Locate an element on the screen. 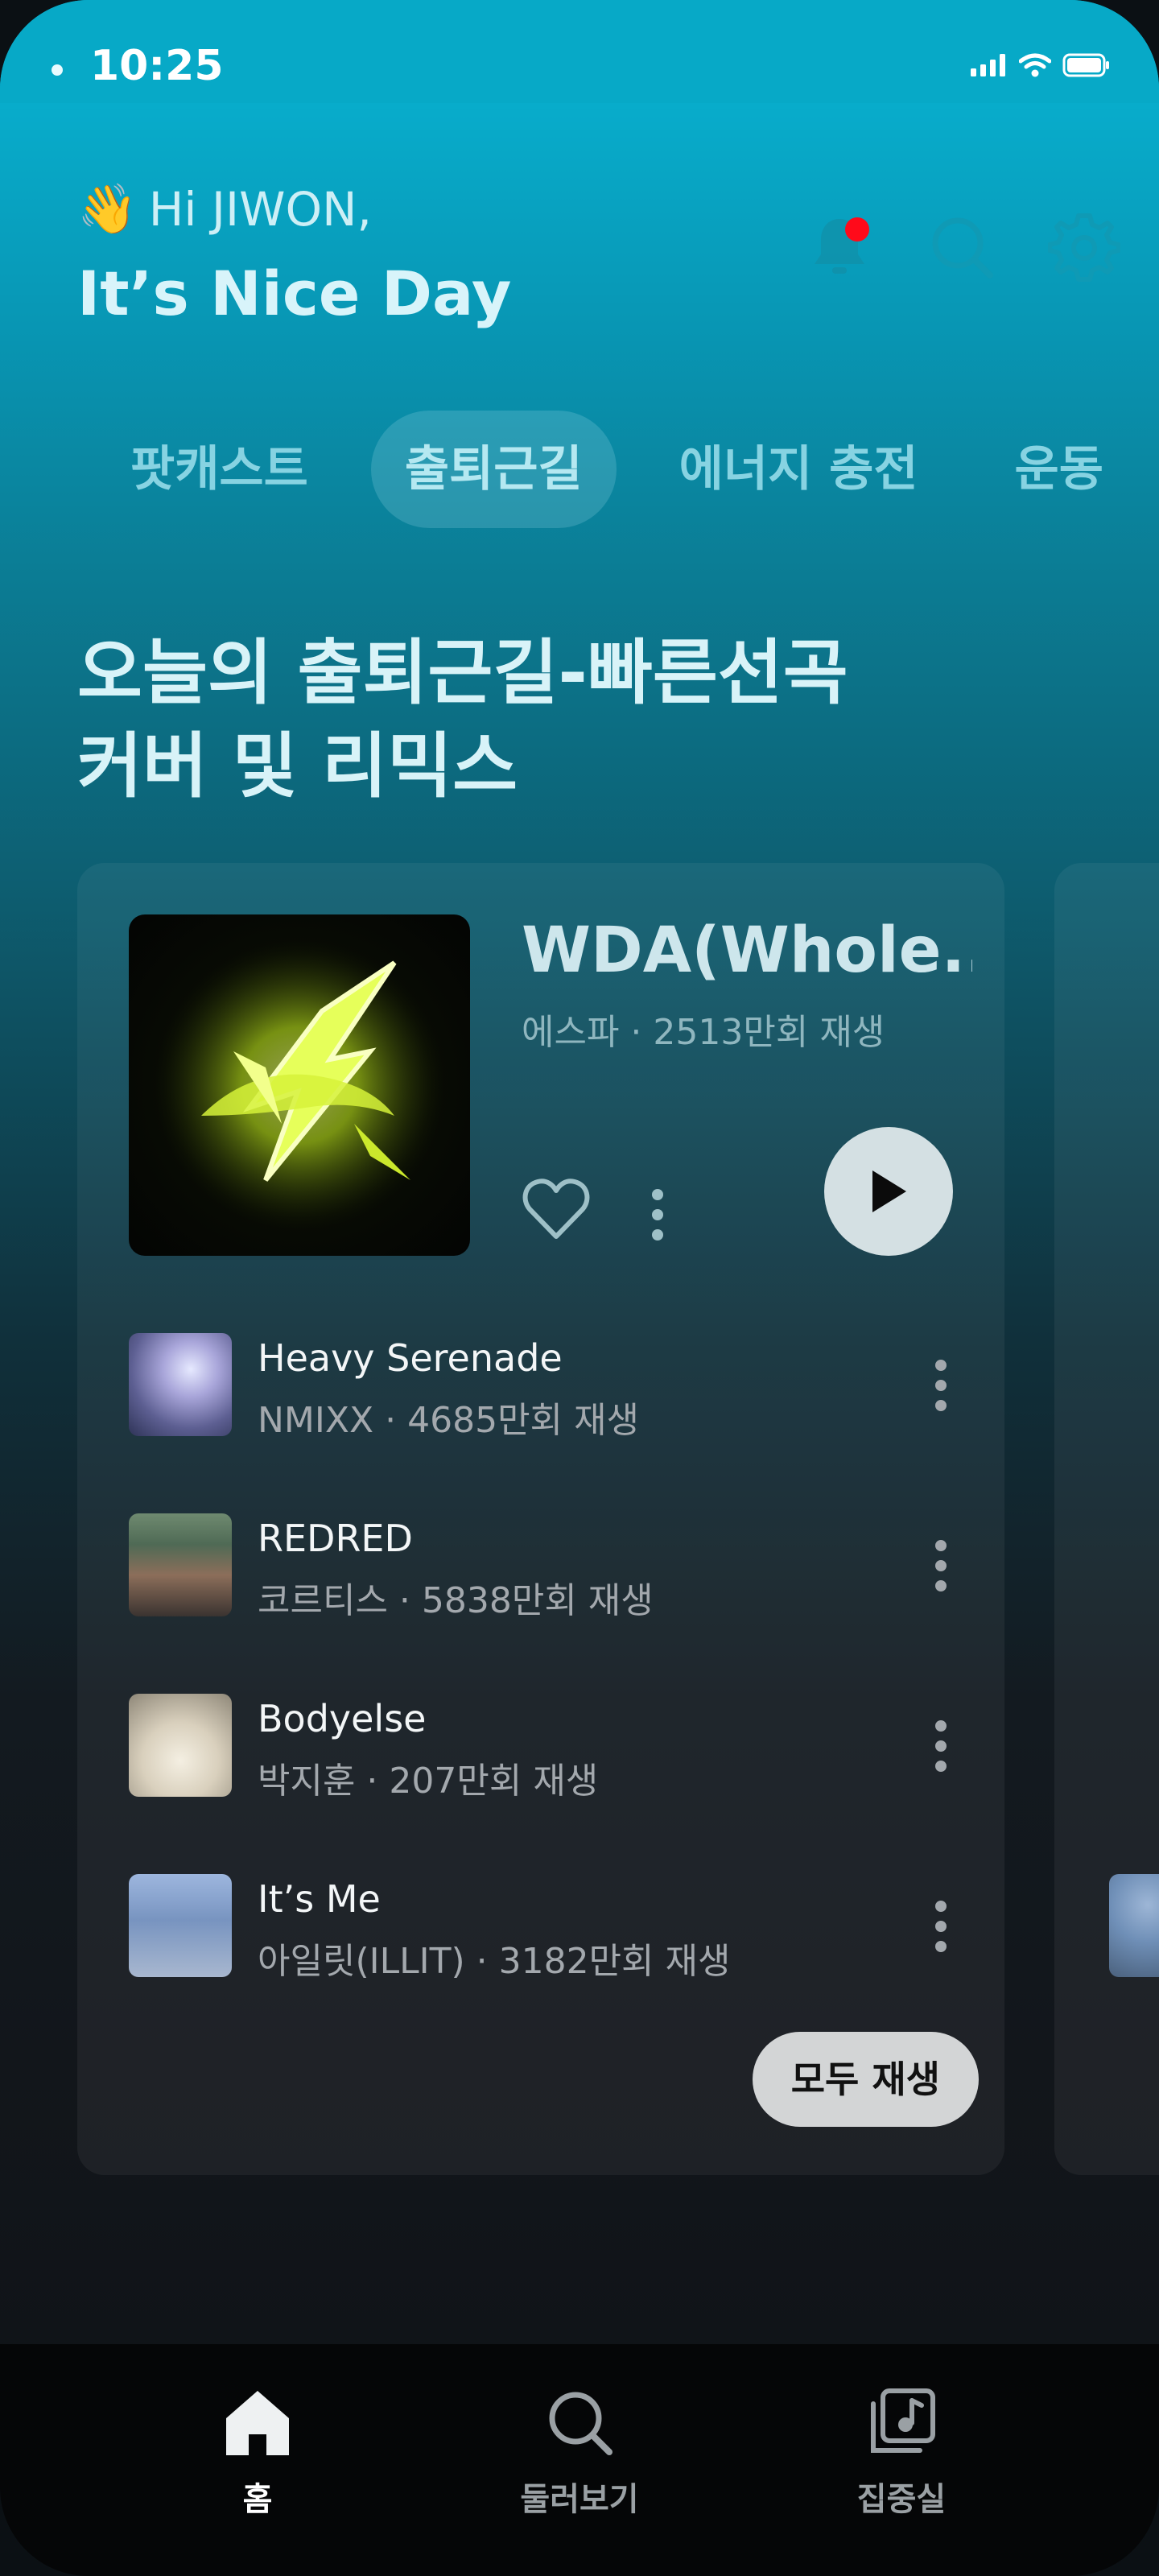 The image size is (1159, 2576). signal-icon is located at coordinates (988, 65).